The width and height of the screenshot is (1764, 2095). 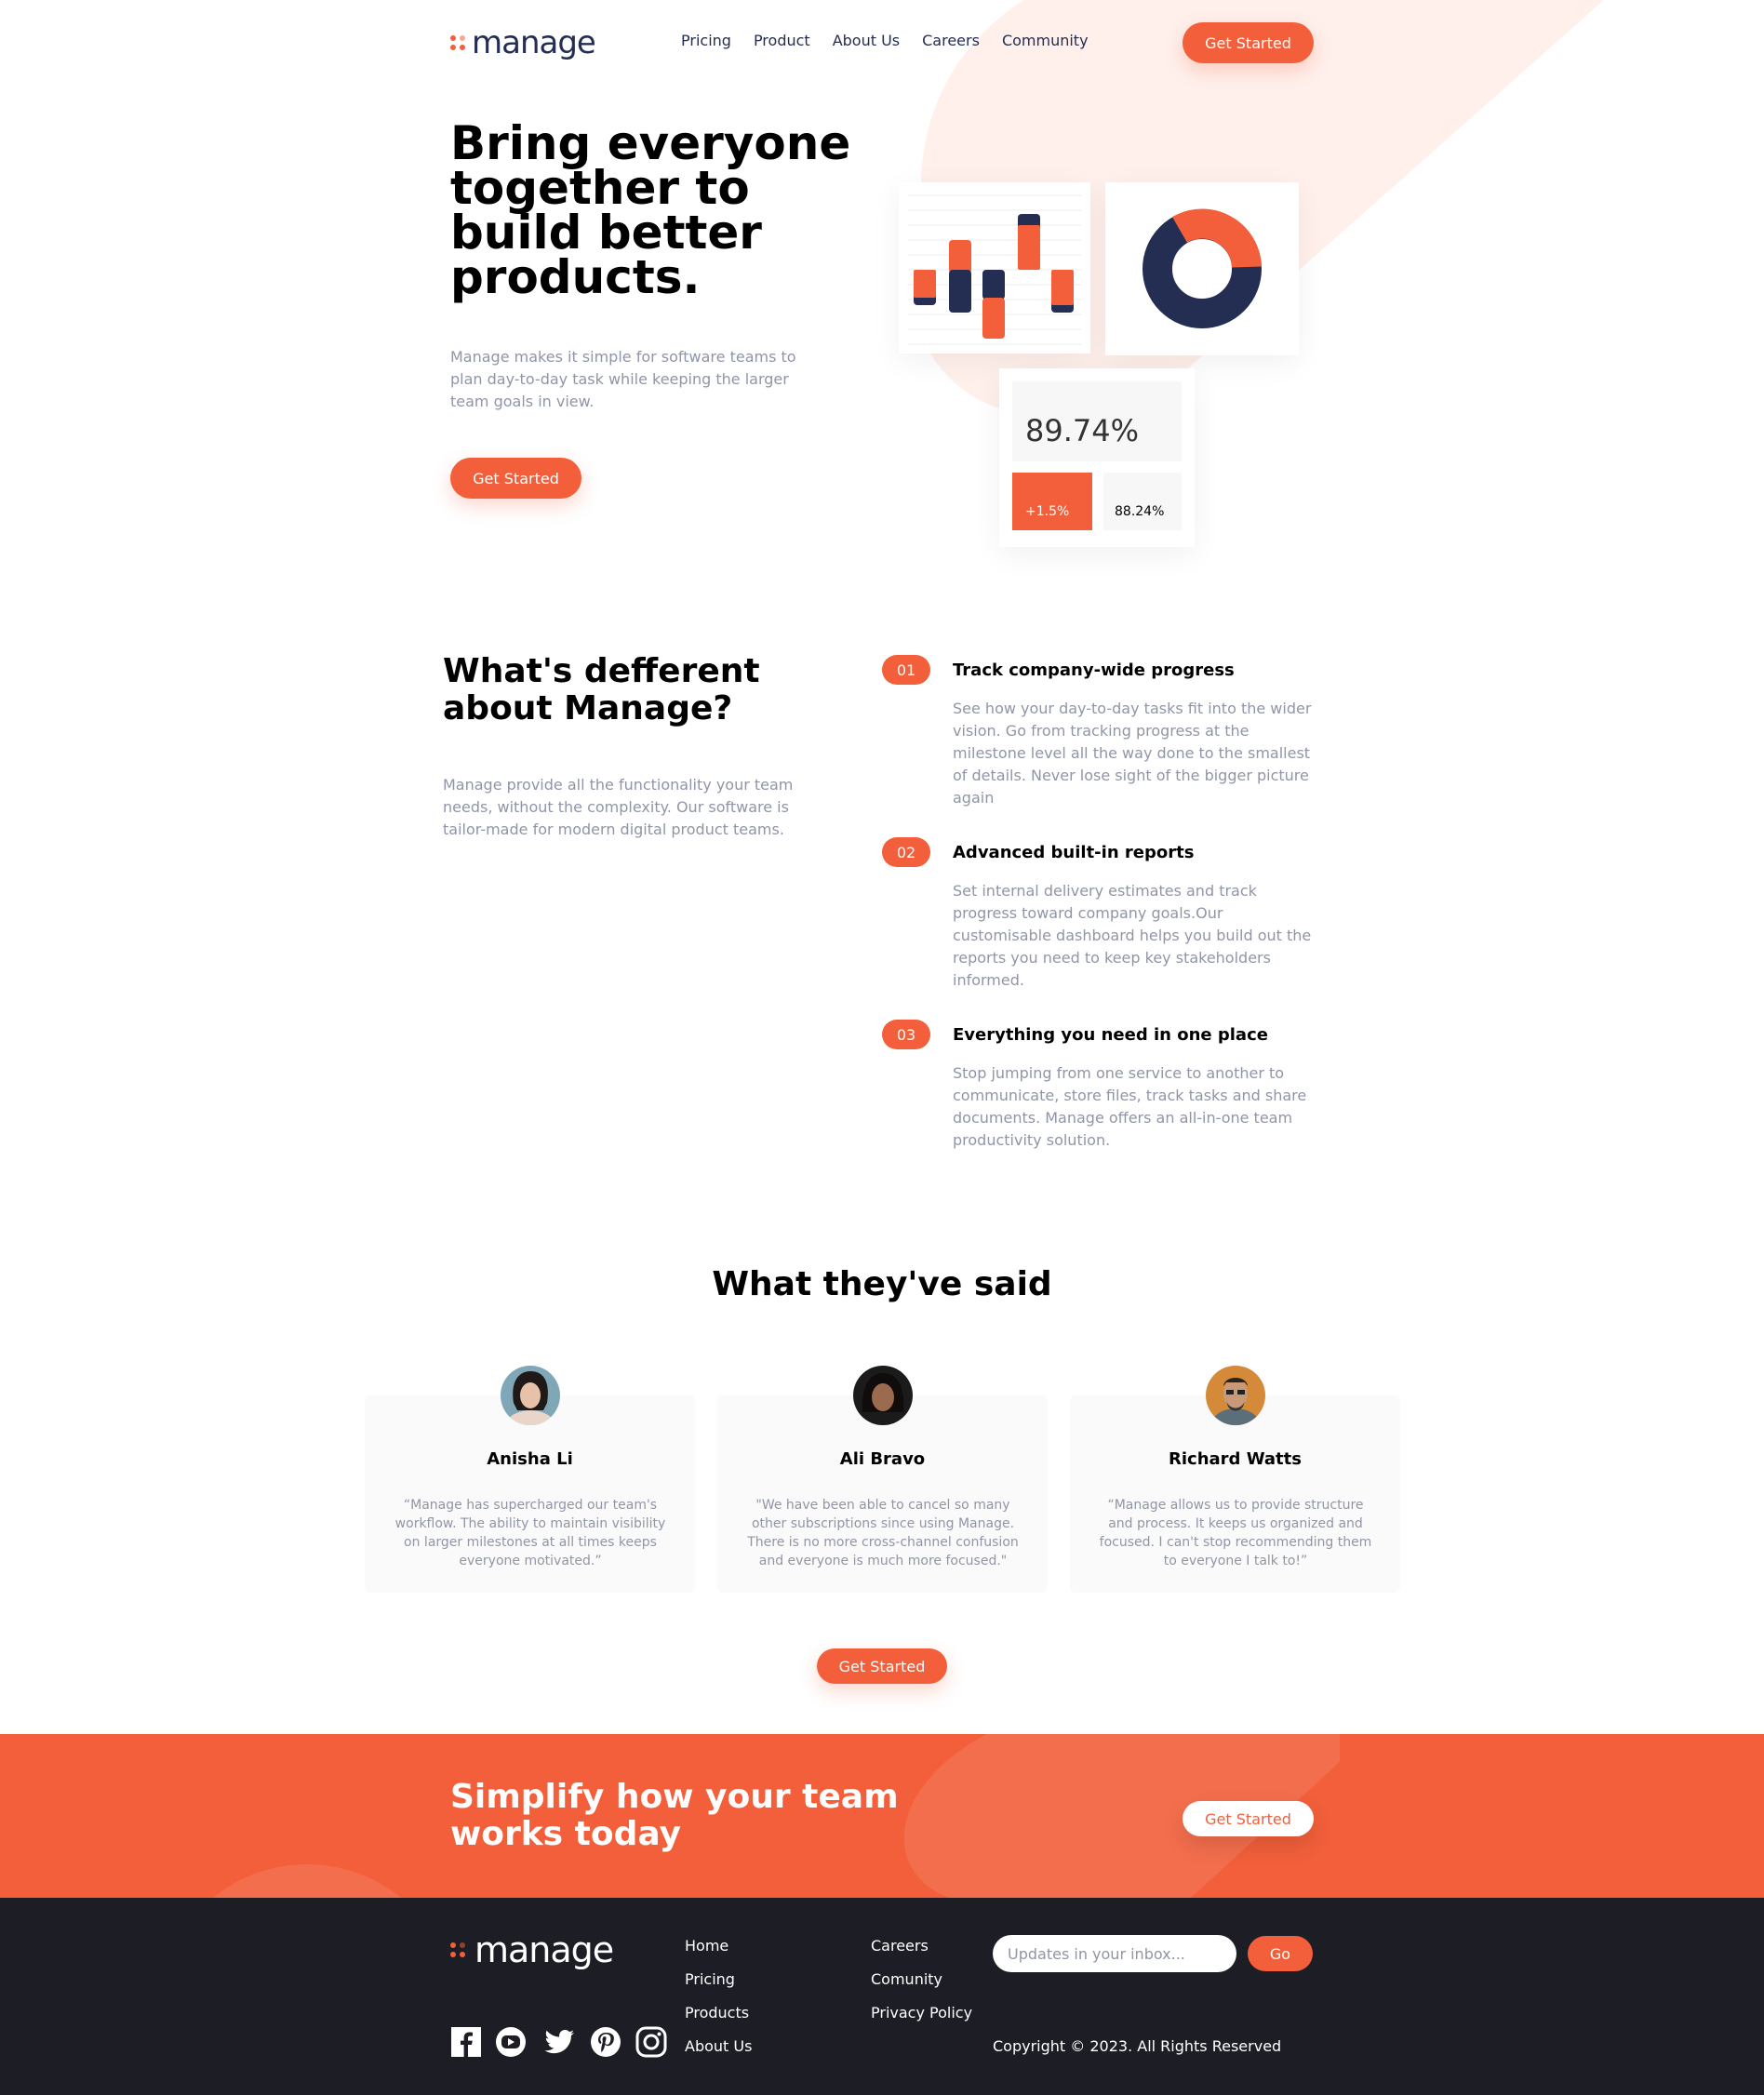 I want to click on logo-text: manage, so click(x=534, y=42).